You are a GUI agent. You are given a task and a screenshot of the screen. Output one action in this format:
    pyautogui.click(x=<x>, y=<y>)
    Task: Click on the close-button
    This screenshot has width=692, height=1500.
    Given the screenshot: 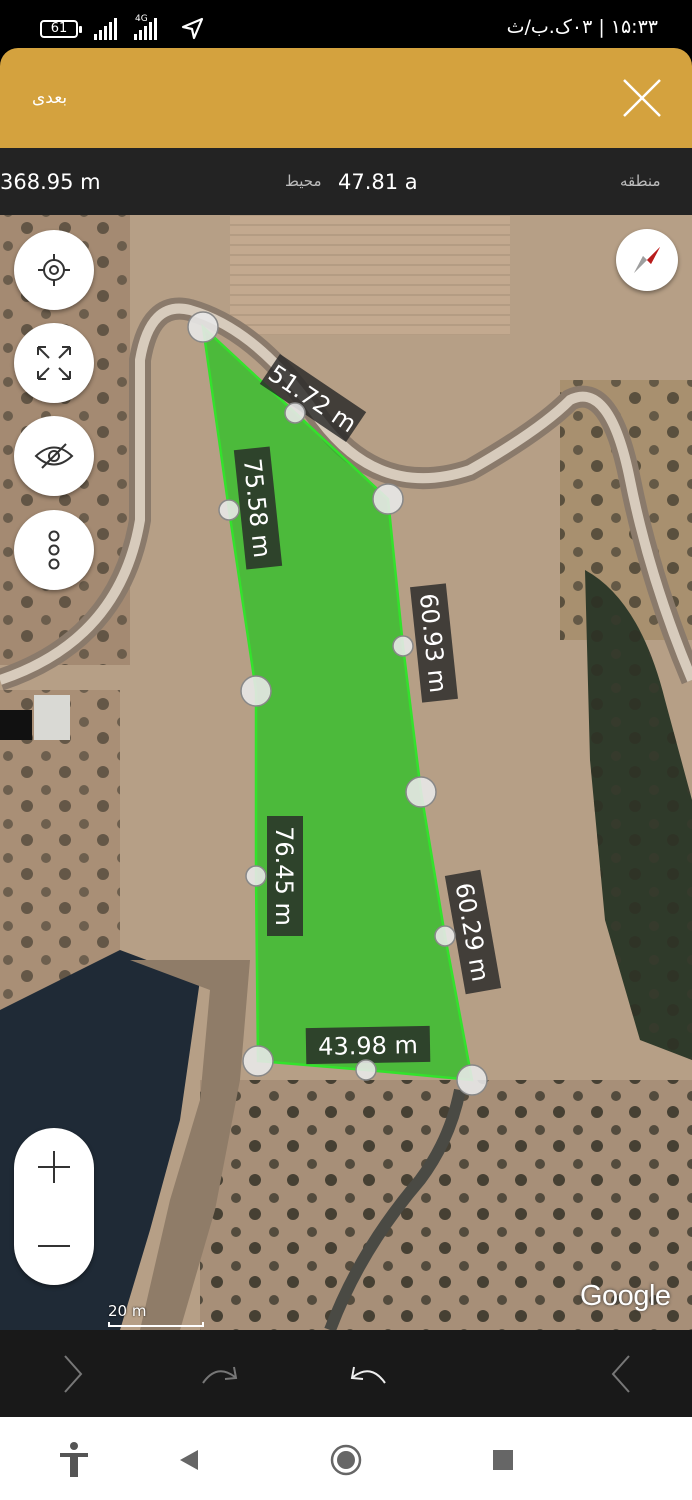 What is the action you would take?
    pyautogui.click(x=642, y=98)
    